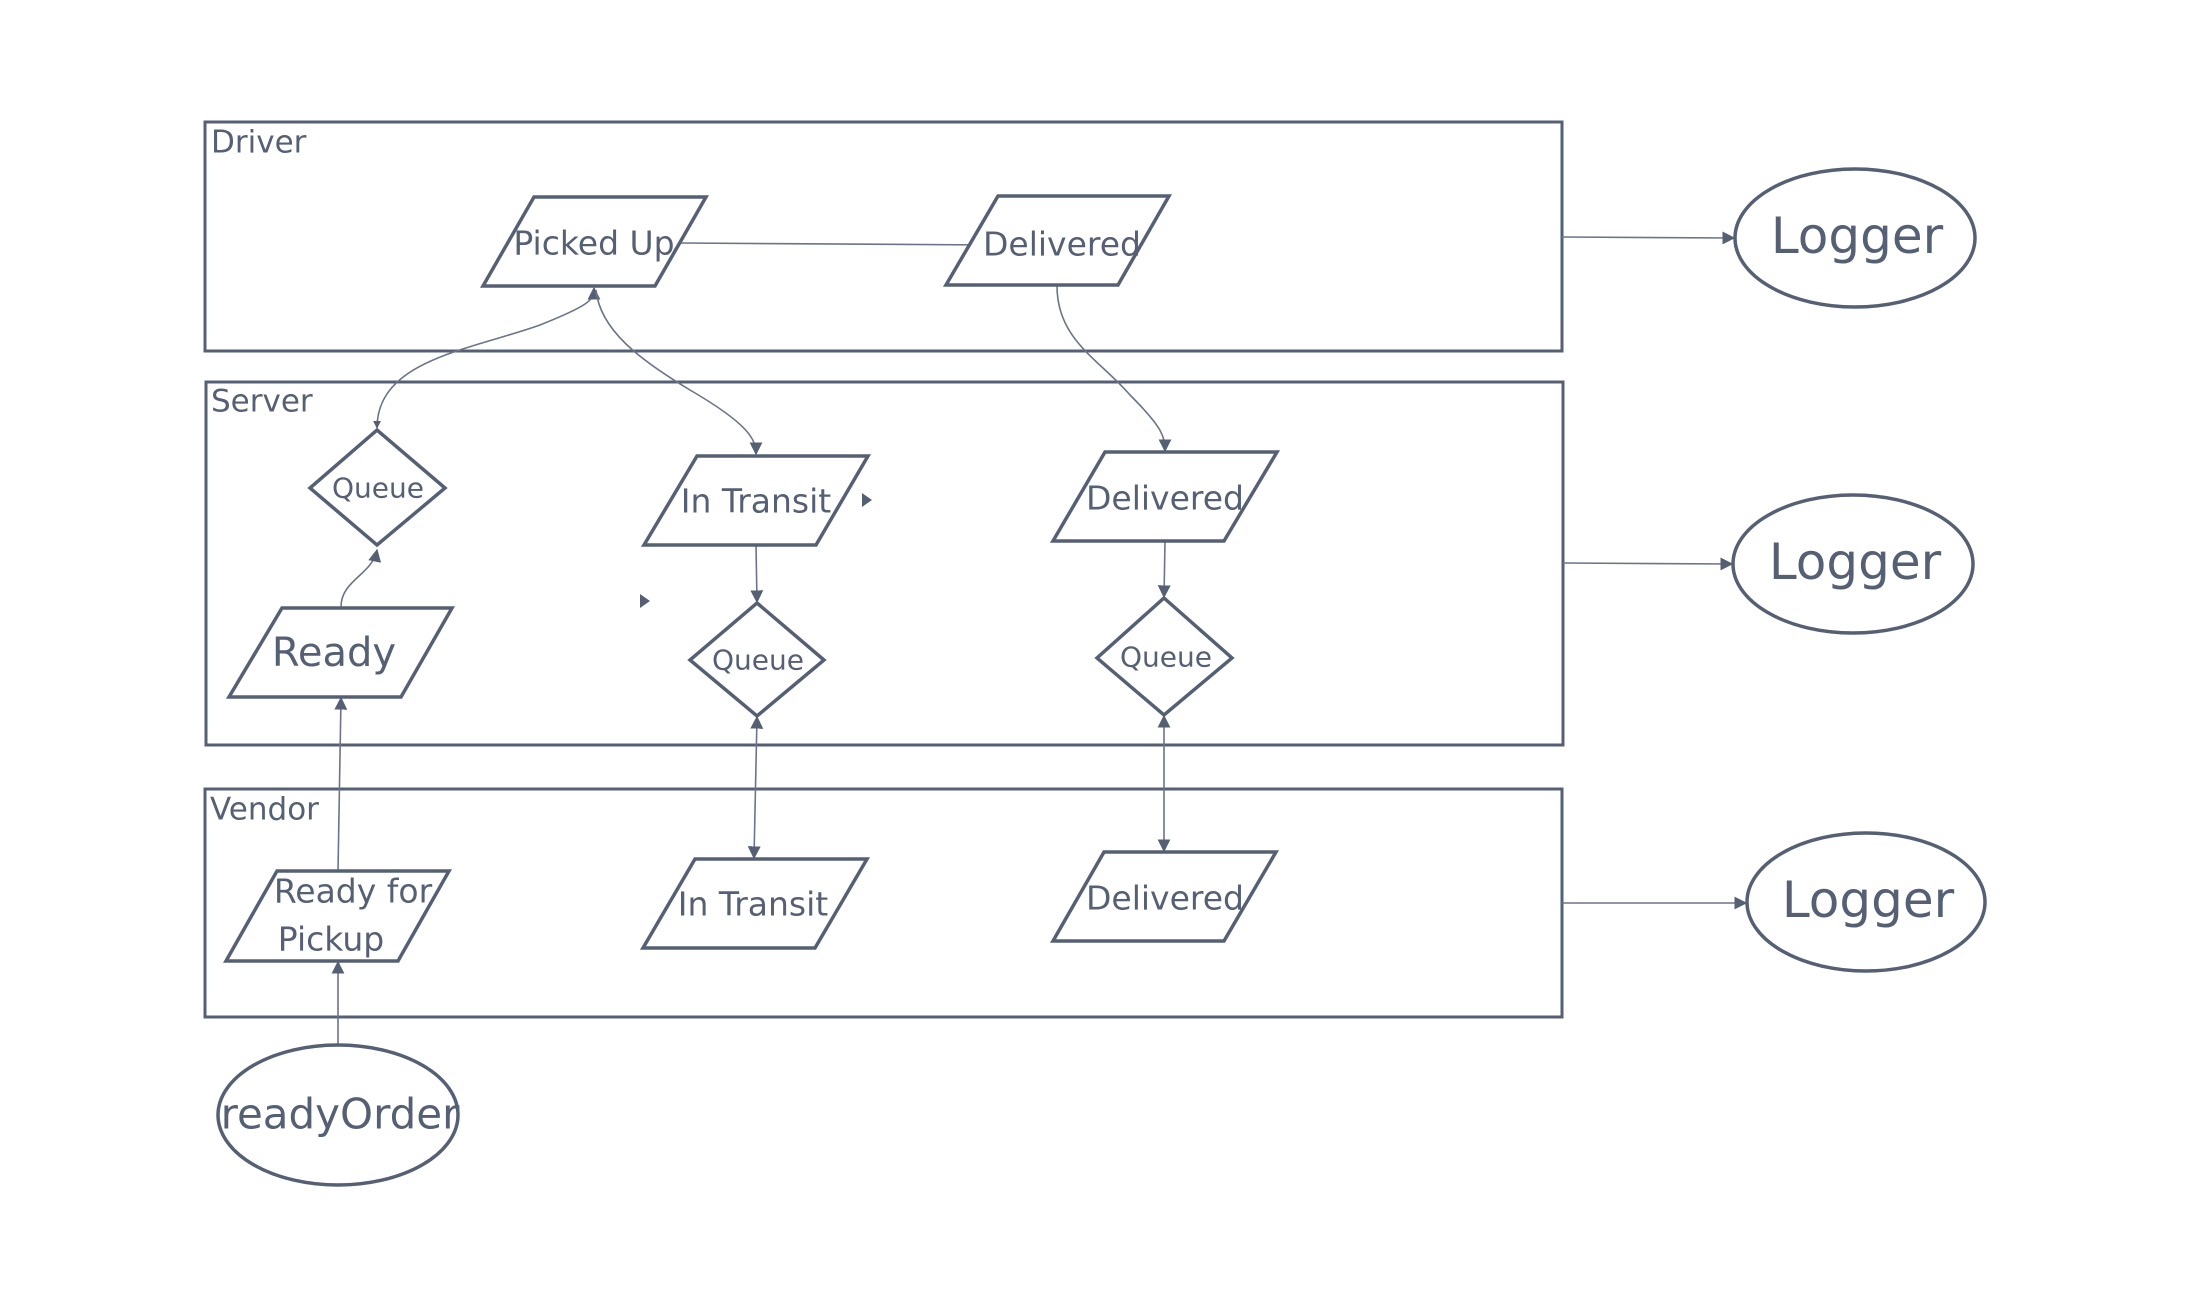 Image resolution: width=2189 pixels, height=1306 pixels. I want to click on node-vendor-ready-for-pickup: Ready for Pickup, so click(337, 916).